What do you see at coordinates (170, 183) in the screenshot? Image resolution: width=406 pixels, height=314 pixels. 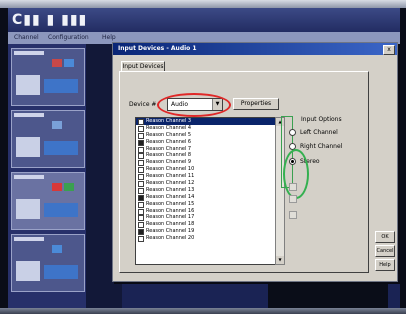 I see `channel-label: Reason Channel 12` at bounding box center [170, 183].